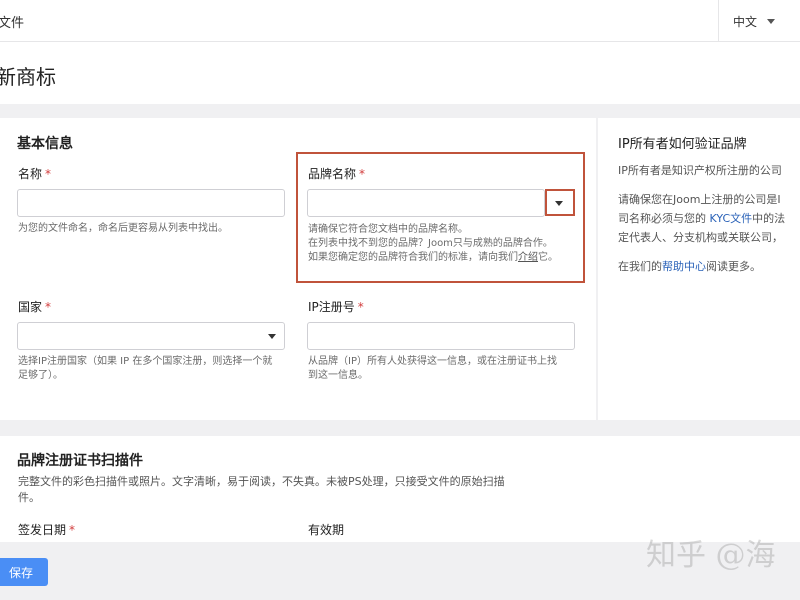 This screenshot has width=800, height=600. Describe the element at coordinates (528, 257) in the screenshot. I see `introduce-link: 介绍` at that location.